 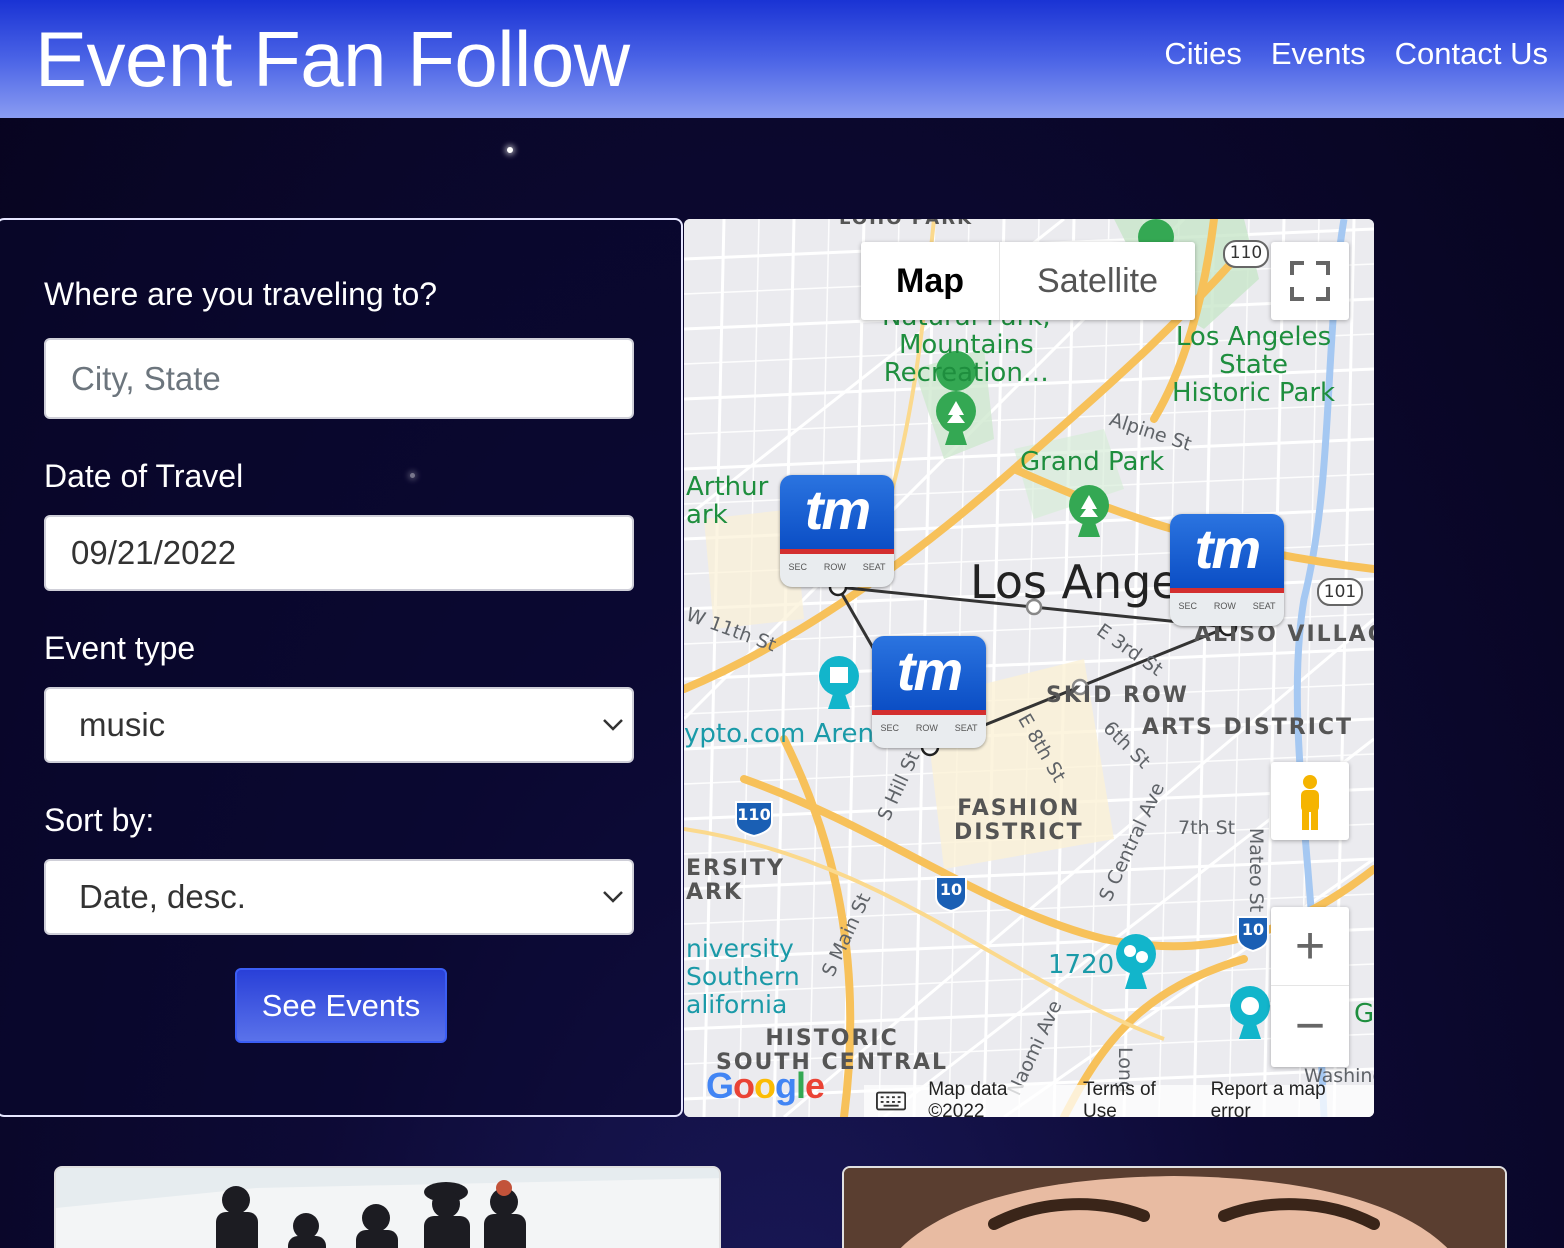 What do you see at coordinates (1136, 1098) in the screenshot?
I see `terms-link: Terms of Use` at bounding box center [1136, 1098].